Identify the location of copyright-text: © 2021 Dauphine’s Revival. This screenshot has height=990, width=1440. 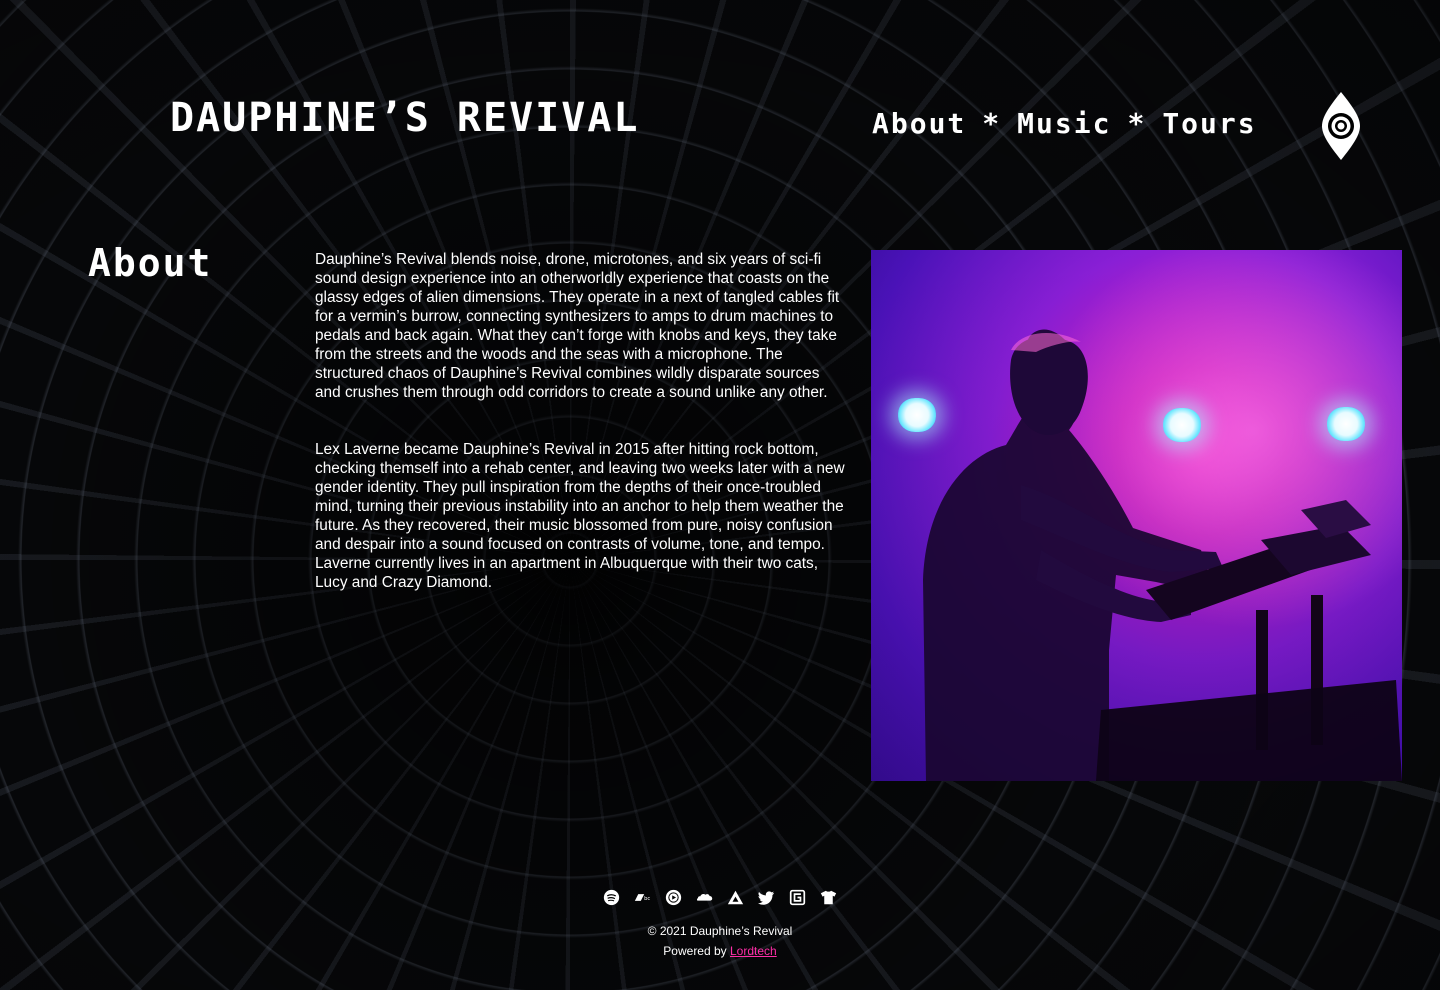
(720, 931).